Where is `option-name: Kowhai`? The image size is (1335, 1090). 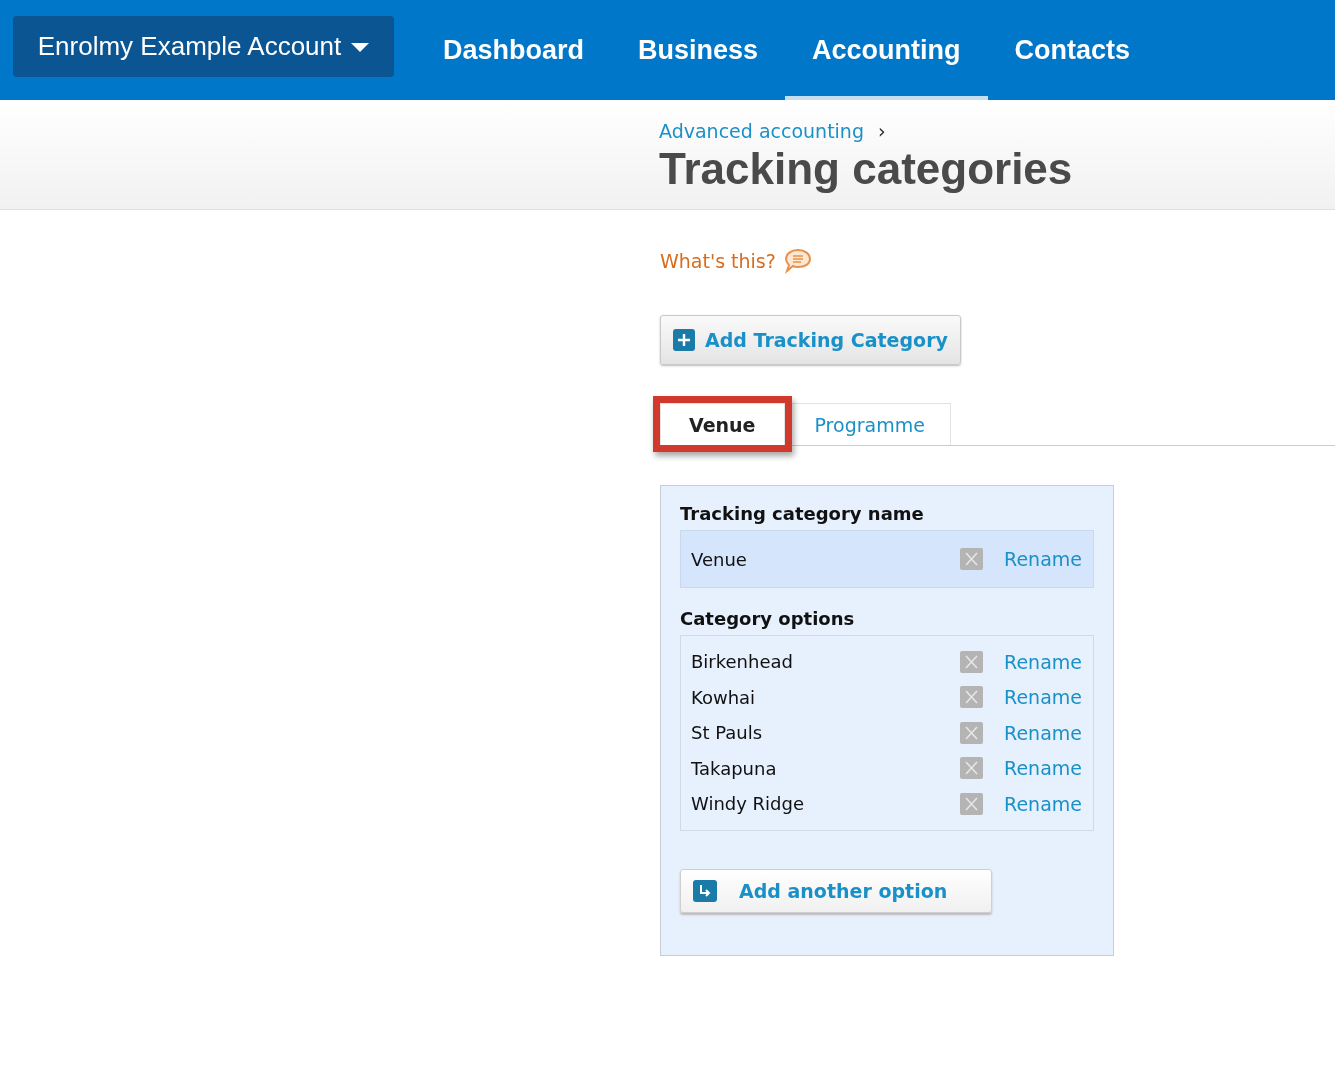 option-name: Kowhai is located at coordinates (724, 697).